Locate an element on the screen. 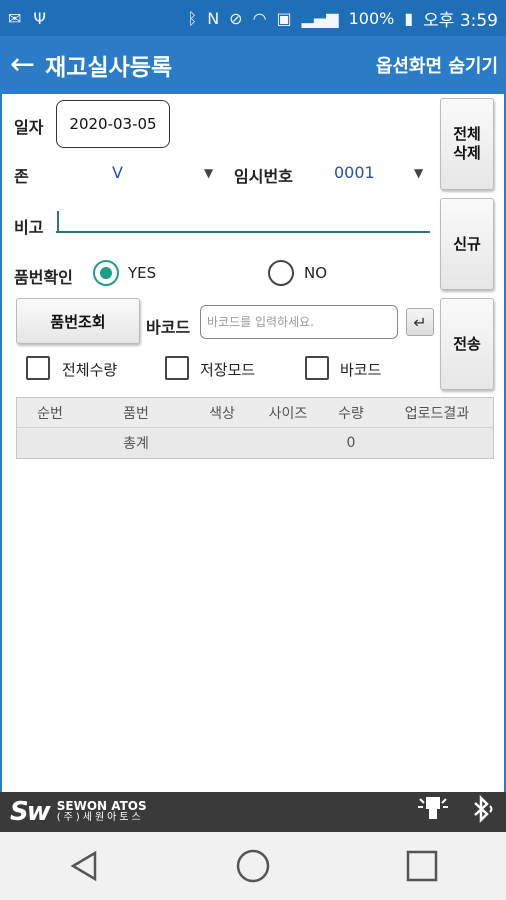 The width and height of the screenshot is (506, 900). battery-icon: ▮ is located at coordinates (409, 18).